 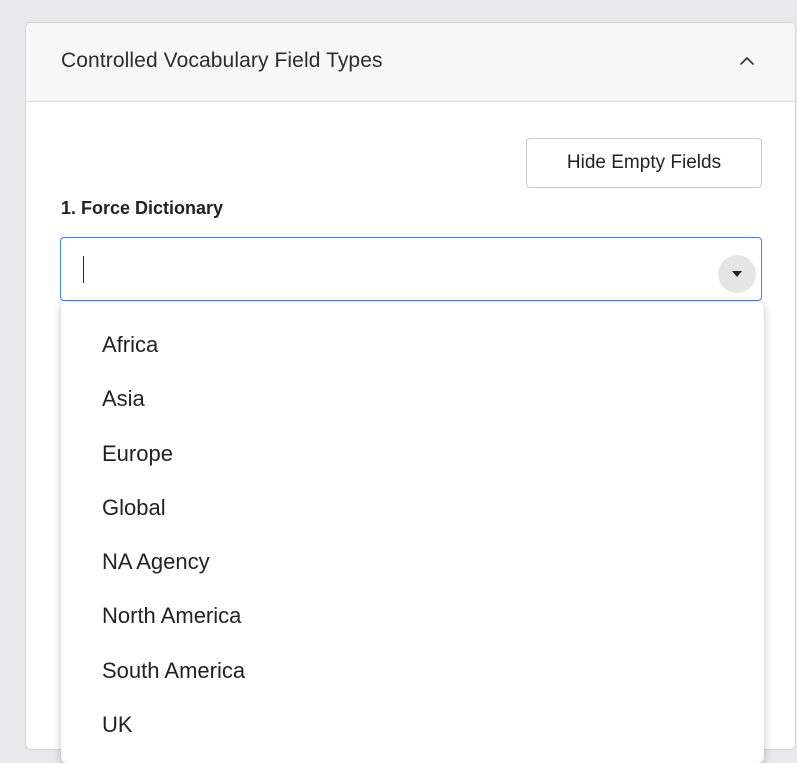 I want to click on dropdown-toggle-button, so click(x=737, y=274).